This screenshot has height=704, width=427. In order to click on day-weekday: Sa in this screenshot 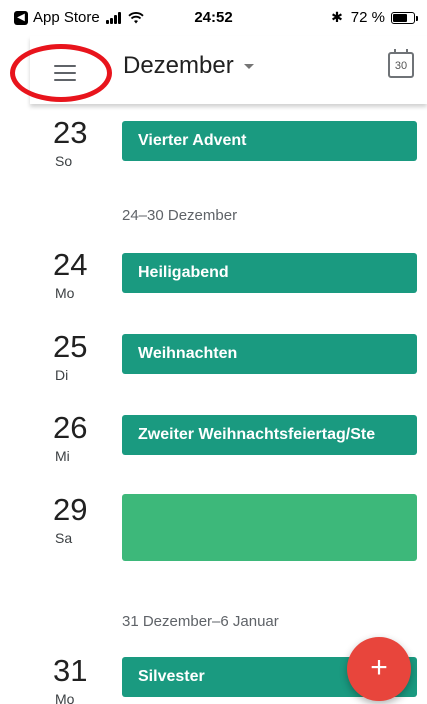, I will do `click(64, 538)`.